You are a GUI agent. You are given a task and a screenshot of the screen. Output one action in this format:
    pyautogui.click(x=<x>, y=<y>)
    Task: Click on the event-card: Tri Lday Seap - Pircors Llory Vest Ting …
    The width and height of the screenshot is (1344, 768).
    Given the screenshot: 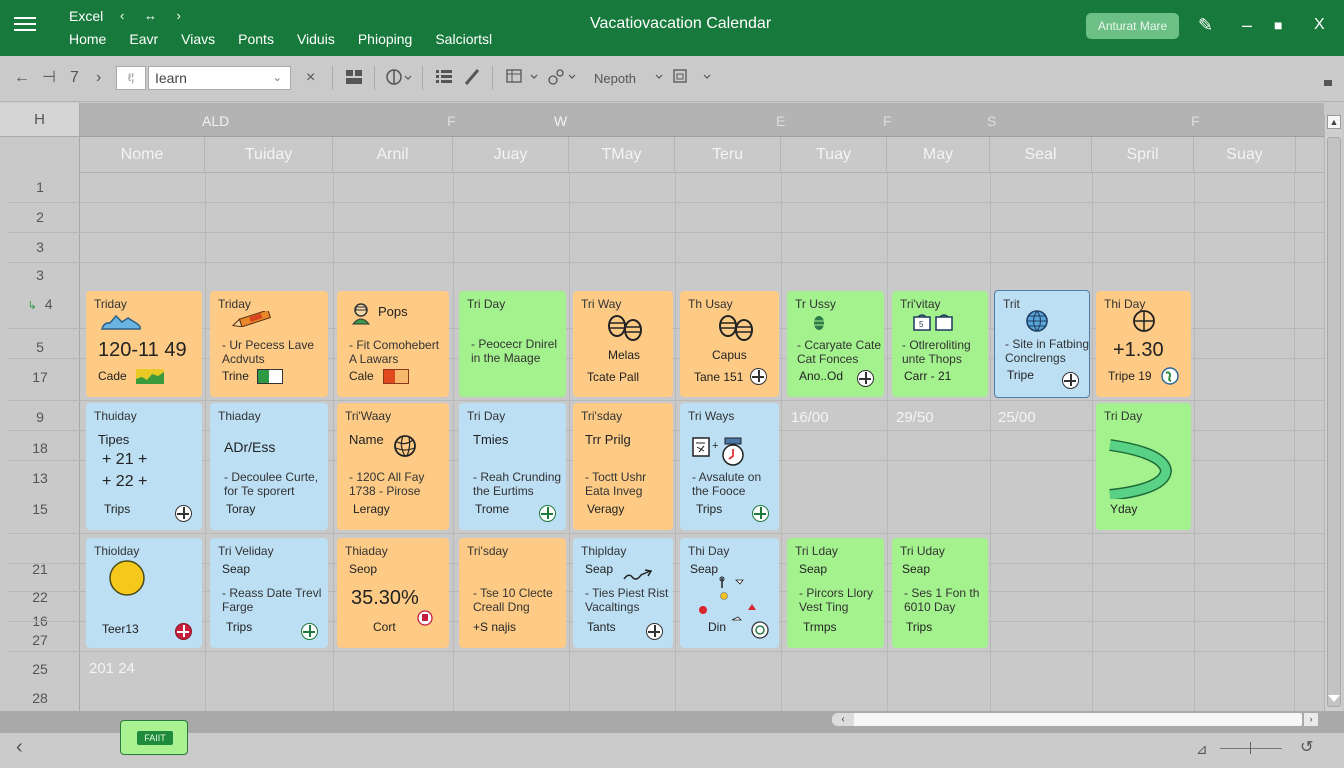 What is the action you would take?
    pyautogui.click(x=835, y=593)
    